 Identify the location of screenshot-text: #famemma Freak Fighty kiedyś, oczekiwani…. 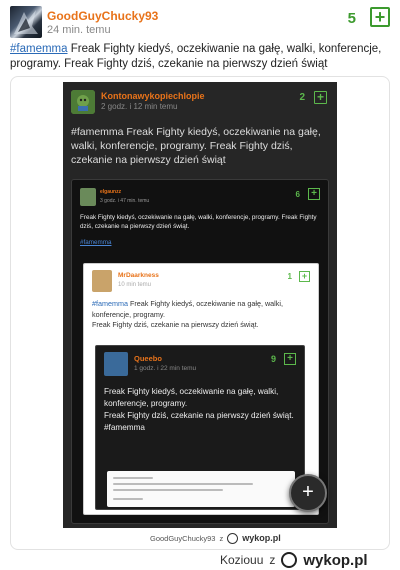
(196, 146).